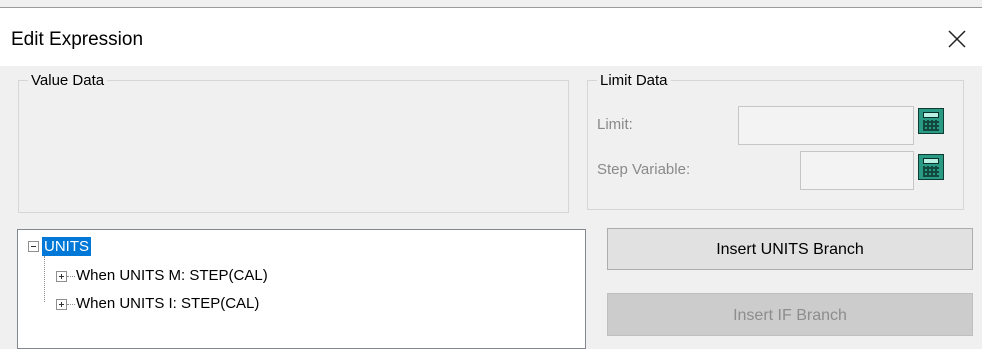 This screenshot has height=349, width=982. What do you see at coordinates (68, 80) in the screenshot?
I see `value-data-legend: Value Data` at bounding box center [68, 80].